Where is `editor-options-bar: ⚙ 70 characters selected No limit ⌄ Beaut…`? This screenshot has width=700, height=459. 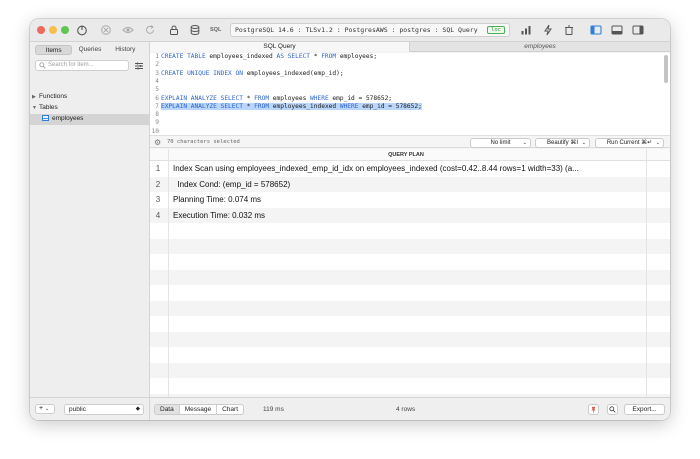 editor-options-bar: ⚙ 70 characters selected No limit ⌄ Beaut… is located at coordinates (410, 141).